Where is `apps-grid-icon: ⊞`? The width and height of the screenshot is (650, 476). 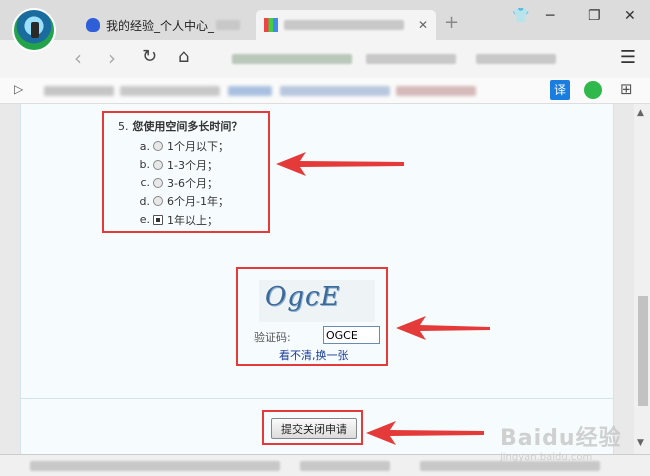
apps-grid-icon: ⊞ is located at coordinates (626, 89).